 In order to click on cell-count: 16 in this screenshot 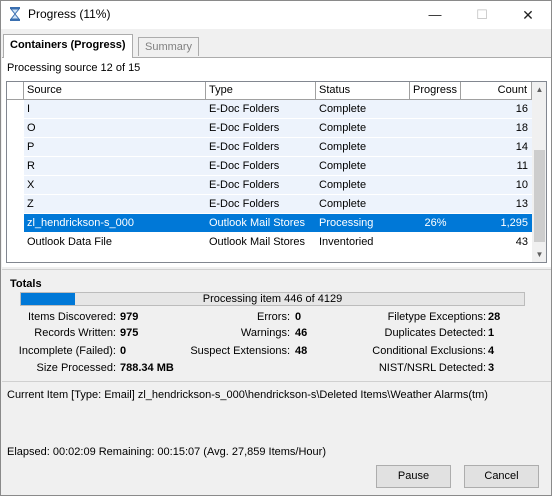, I will do `click(521, 109)`.